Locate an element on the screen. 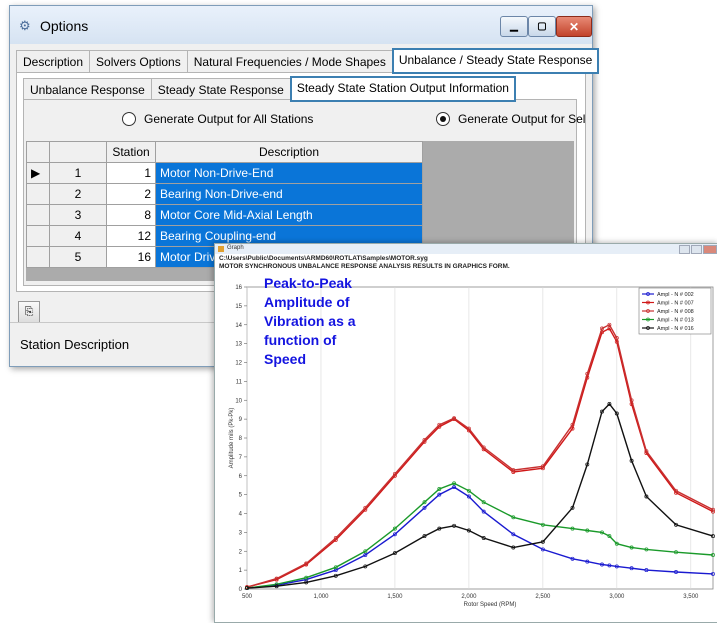 The width and height of the screenshot is (717, 623). legend-label: Ampl - N # 008 is located at coordinates (675, 312).